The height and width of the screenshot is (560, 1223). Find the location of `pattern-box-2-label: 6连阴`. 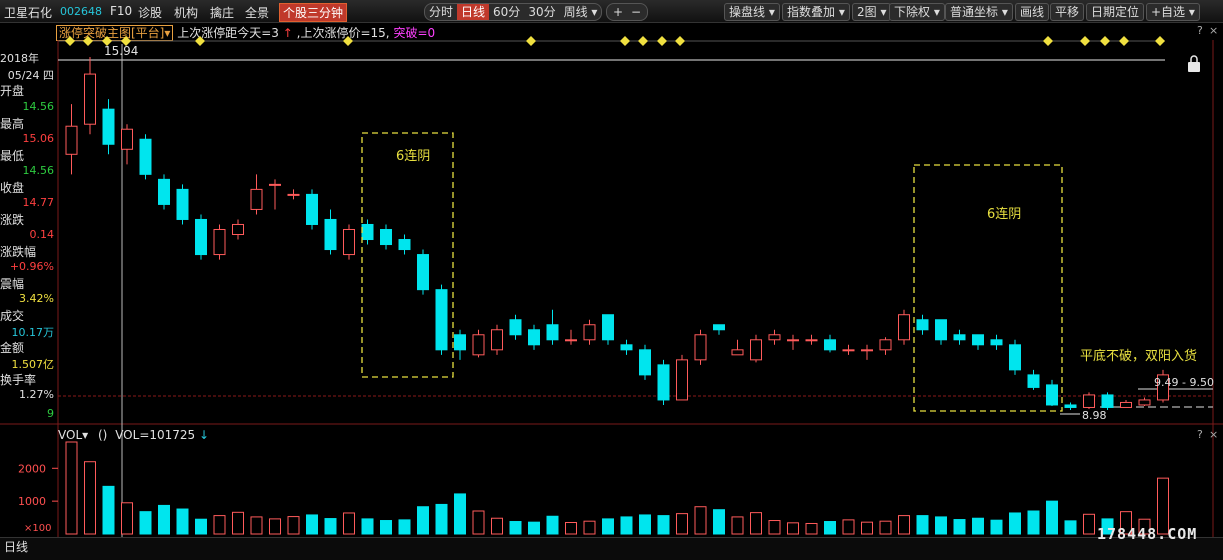

pattern-box-2-label: 6连阴 is located at coordinates (1004, 214).